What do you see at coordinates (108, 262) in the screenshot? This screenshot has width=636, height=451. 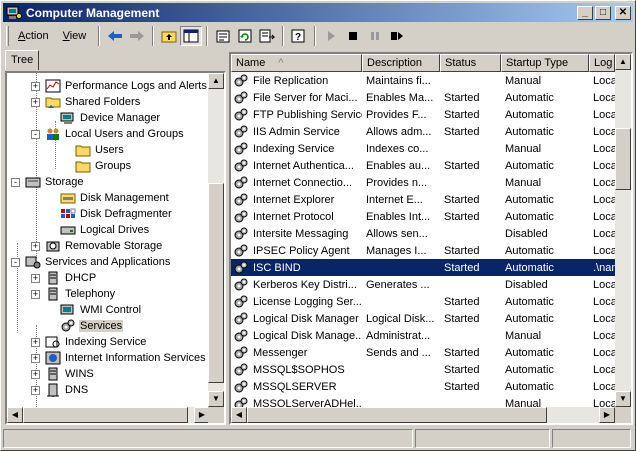 I see `tree-node-label: Services and Applications` at bounding box center [108, 262].